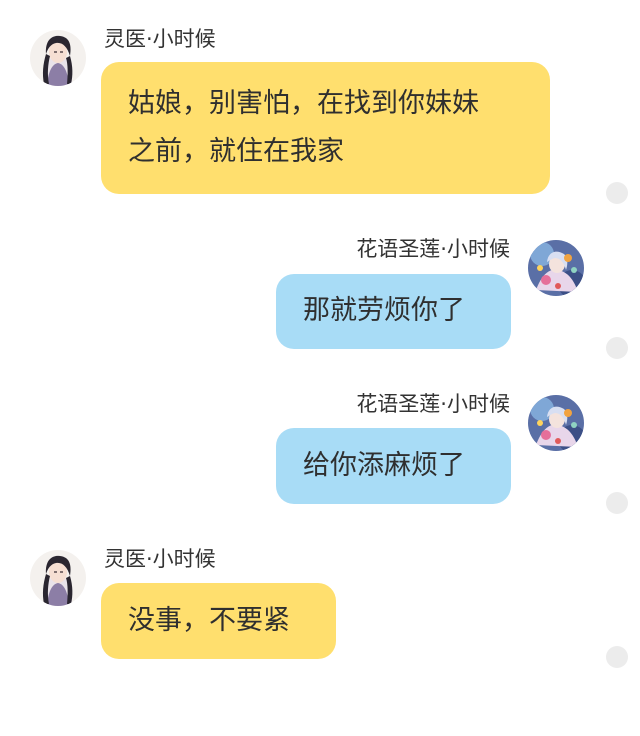  I want to click on message-text-line: 给你添麻烦了, so click(384, 465).